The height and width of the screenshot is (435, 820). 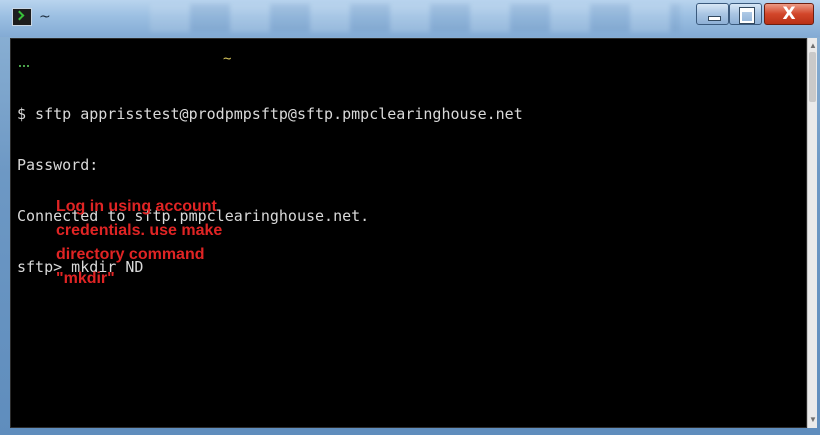 I want to click on title-bar-background, so click(x=415, y=18).